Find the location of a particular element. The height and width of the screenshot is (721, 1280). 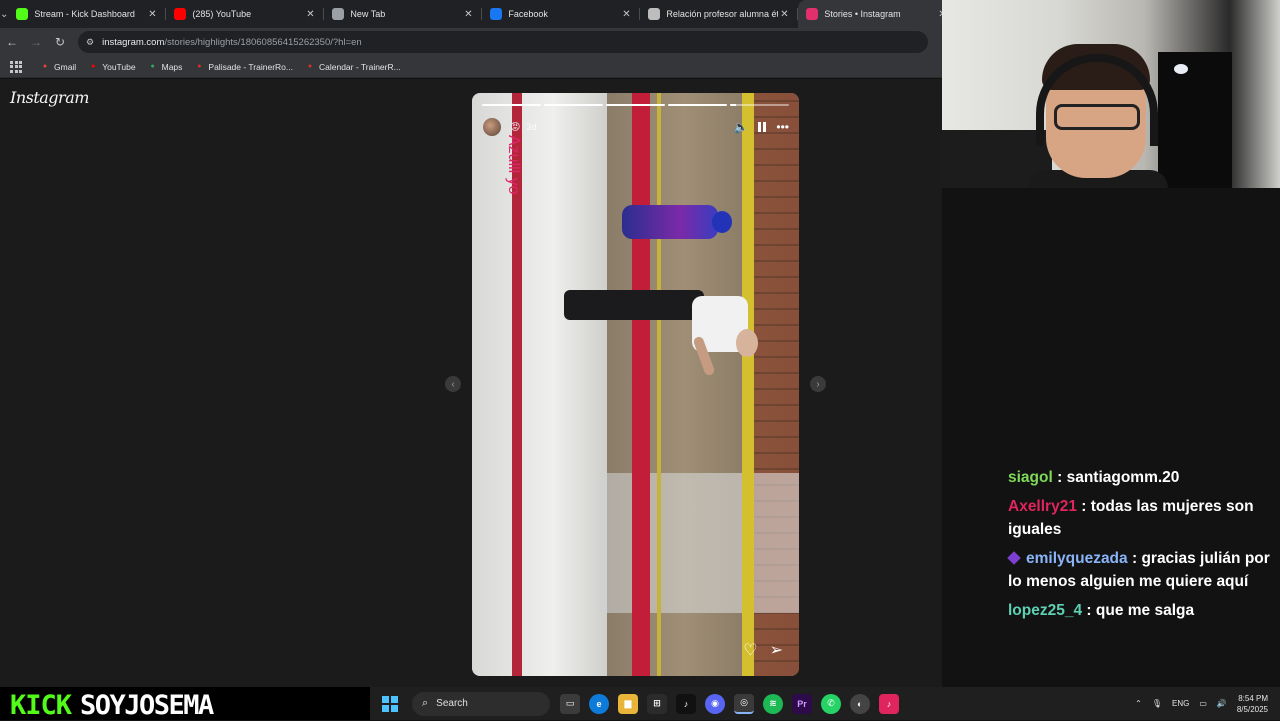

chatgpt-icon is located at coordinates (654, 14).